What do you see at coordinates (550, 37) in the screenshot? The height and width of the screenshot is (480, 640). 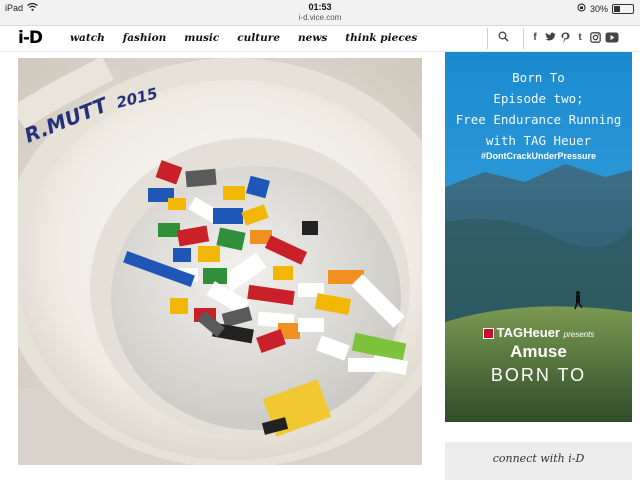 I see `twitter-icon` at bounding box center [550, 37].